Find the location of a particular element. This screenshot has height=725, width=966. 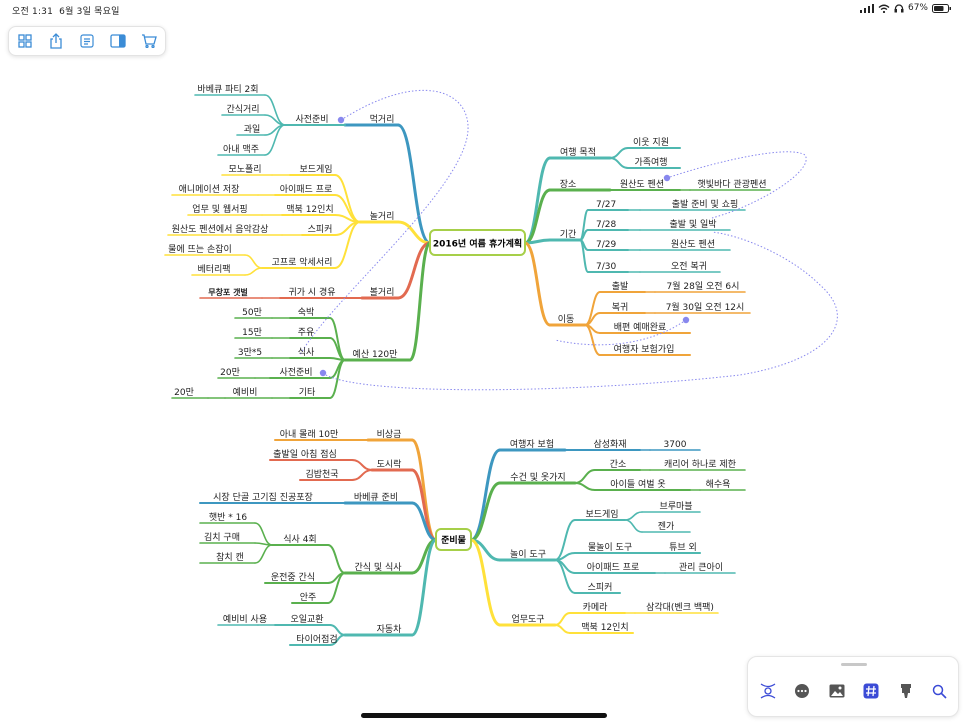

topic-place-pension: 원산도 펜션 is located at coordinates (642, 184).